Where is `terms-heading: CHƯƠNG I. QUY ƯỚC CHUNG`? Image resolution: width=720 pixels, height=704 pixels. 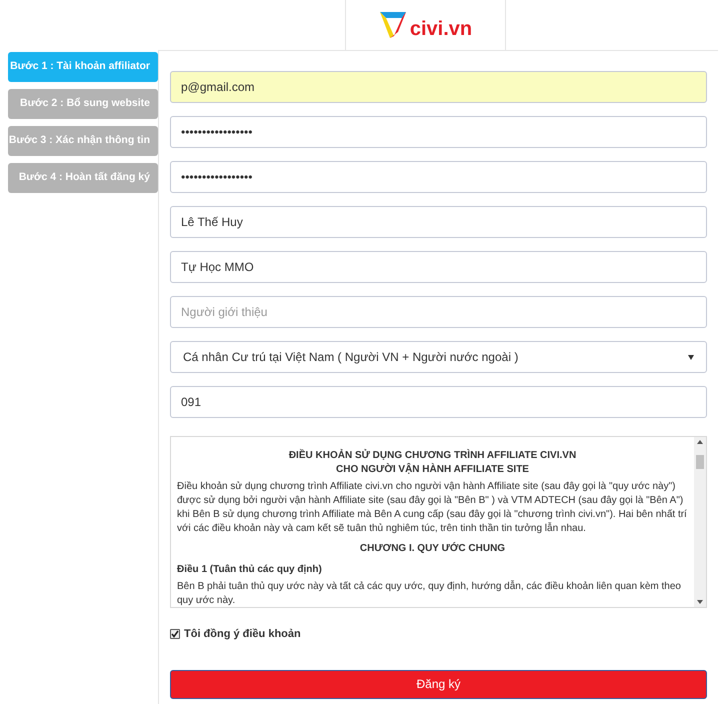
terms-heading: CHƯƠNG I. QUY ƯỚC CHUNG is located at coordinates (432, 549).